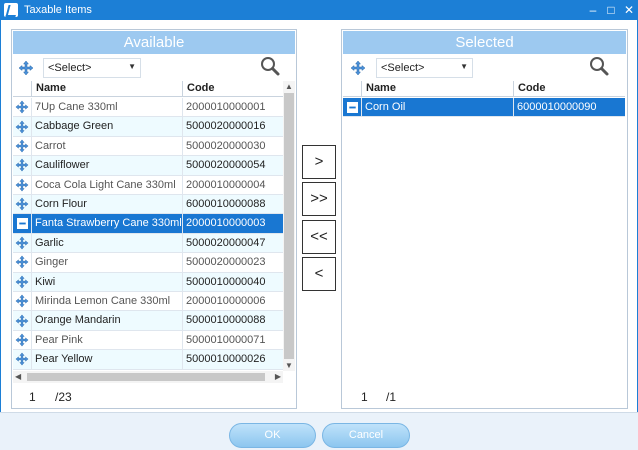 The width and height of the screenshot is (638, 450). What do you see at coordinates (107, 320) in the screenshot?
I see `row-name: Orange Mandarin` at bounding box center [107, 320].